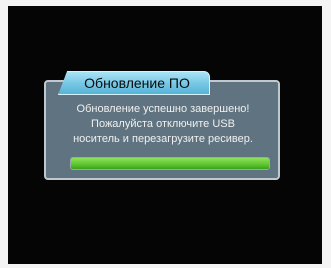  I want to click on message-line: Пожалуйста отключите USB, so click(163, 124).